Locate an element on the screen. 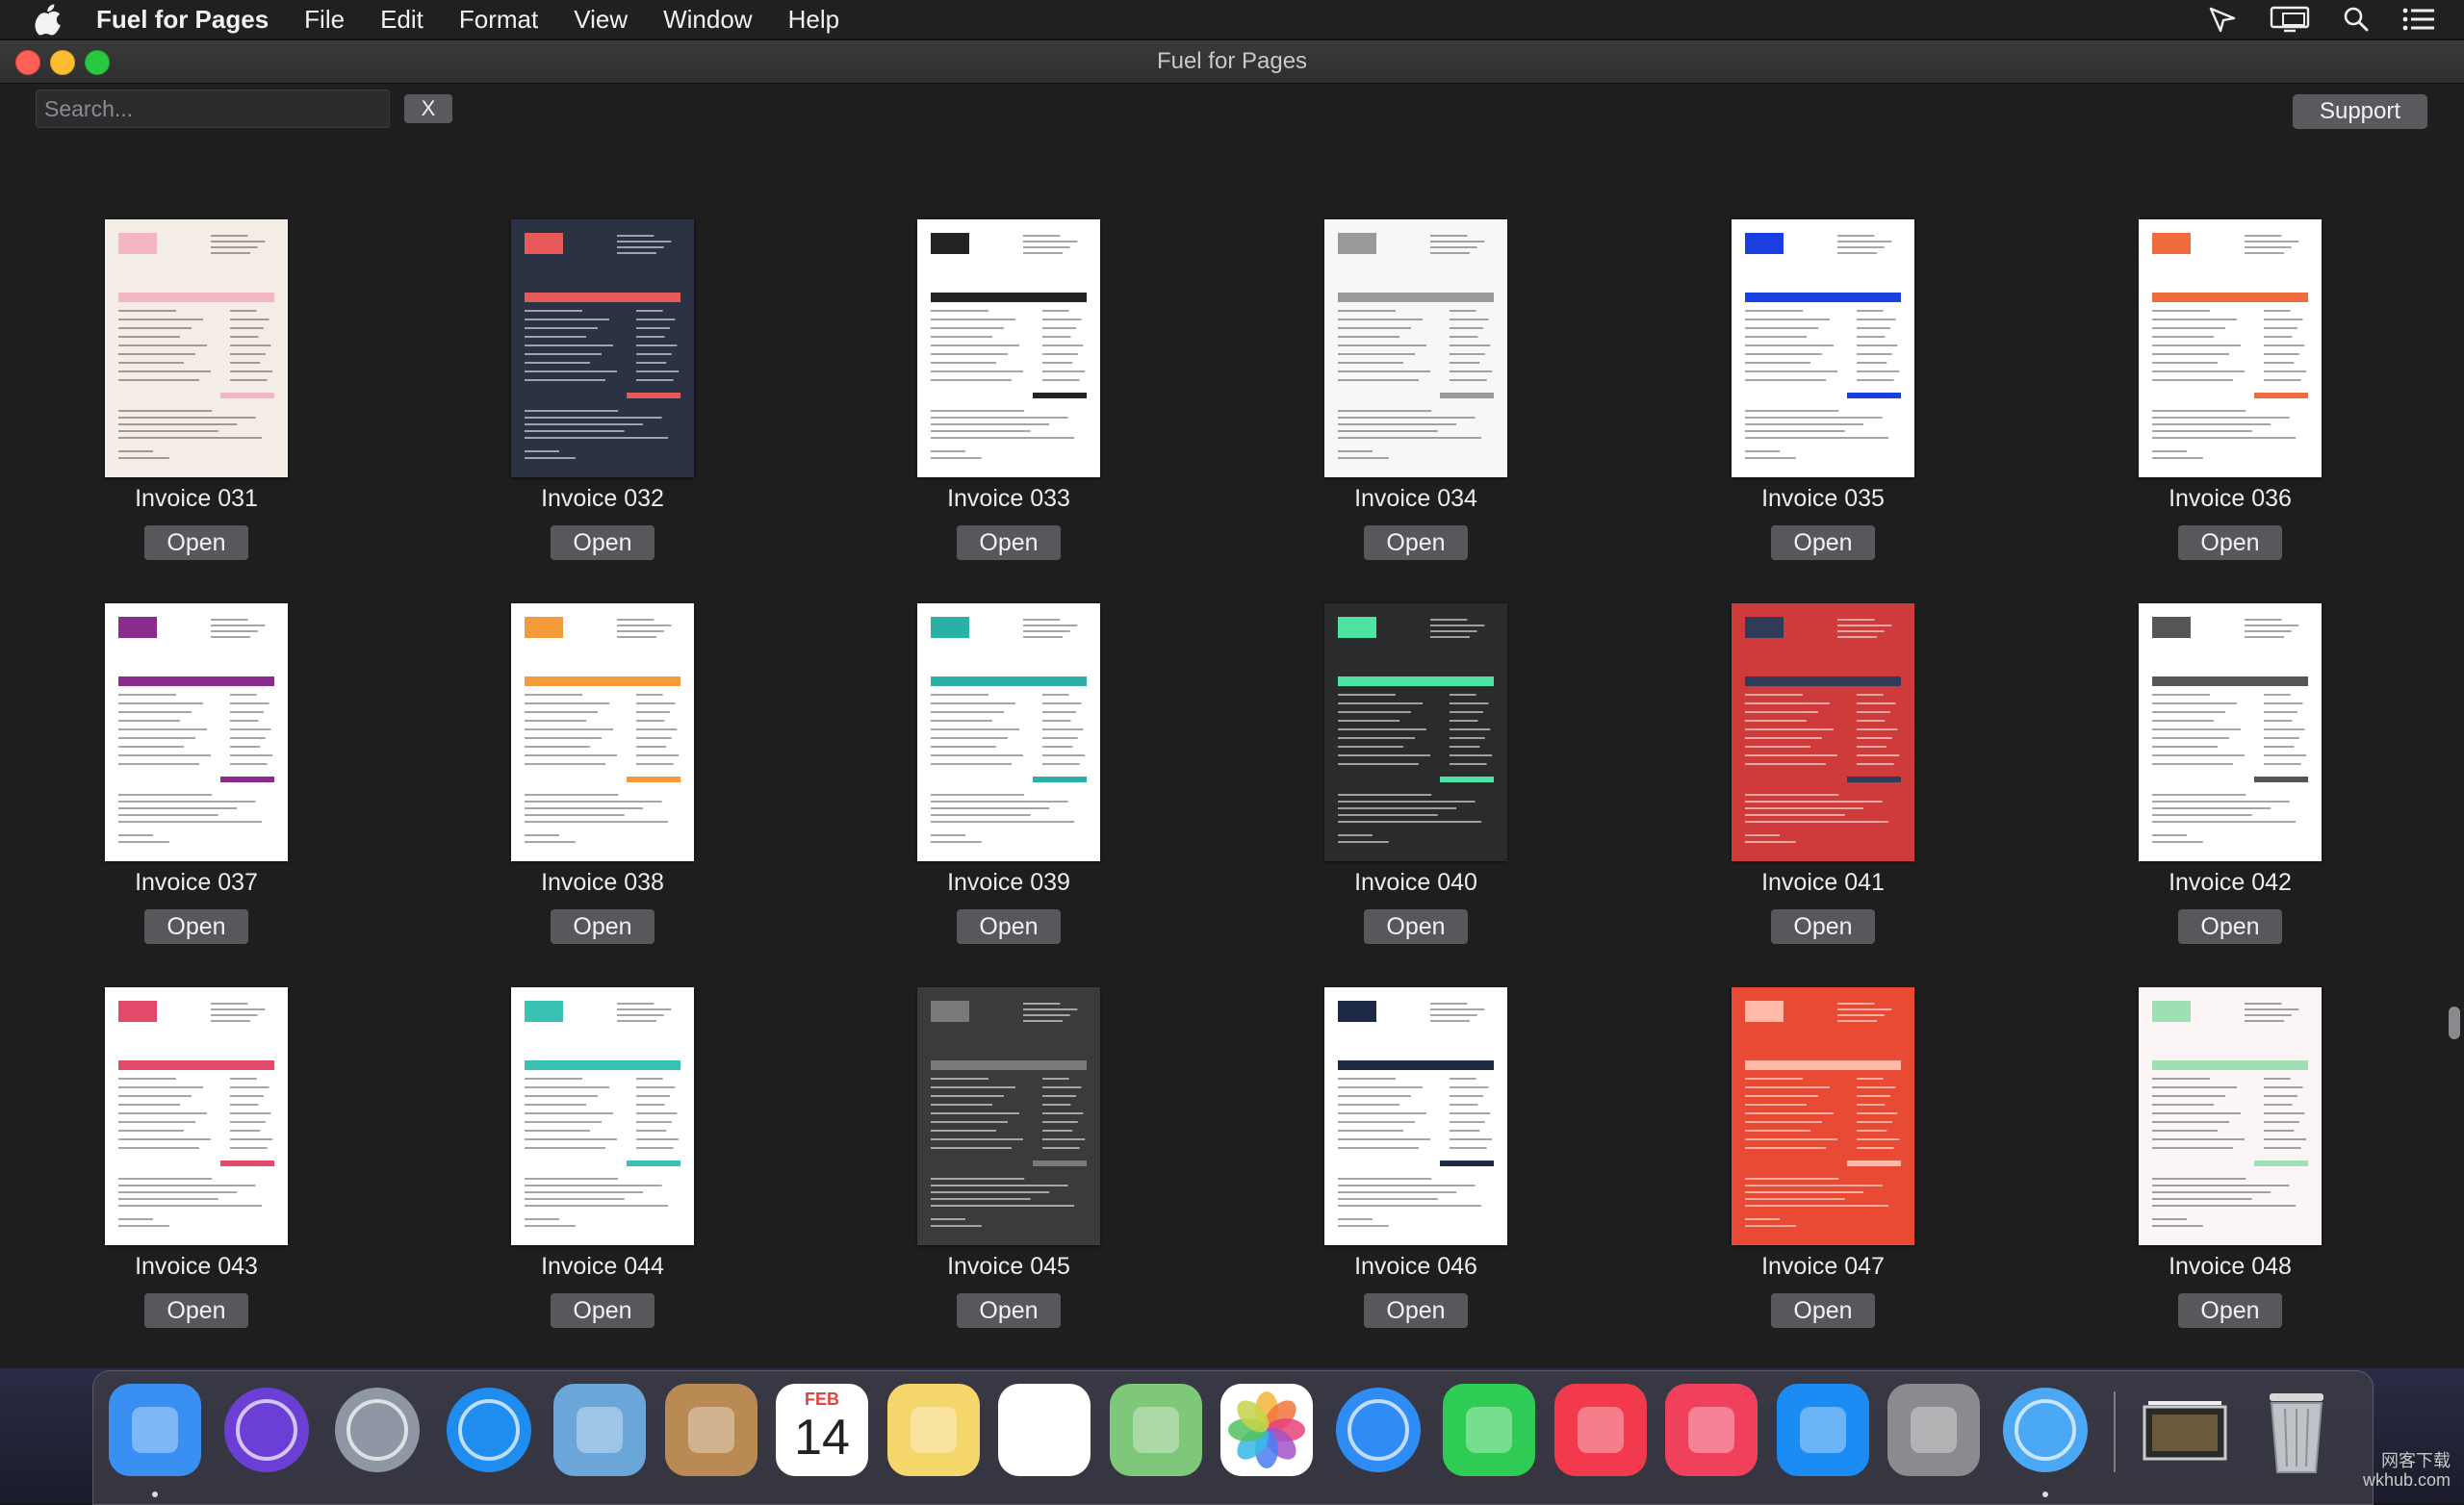  finder-icon is located at coordinates (155, 1430).